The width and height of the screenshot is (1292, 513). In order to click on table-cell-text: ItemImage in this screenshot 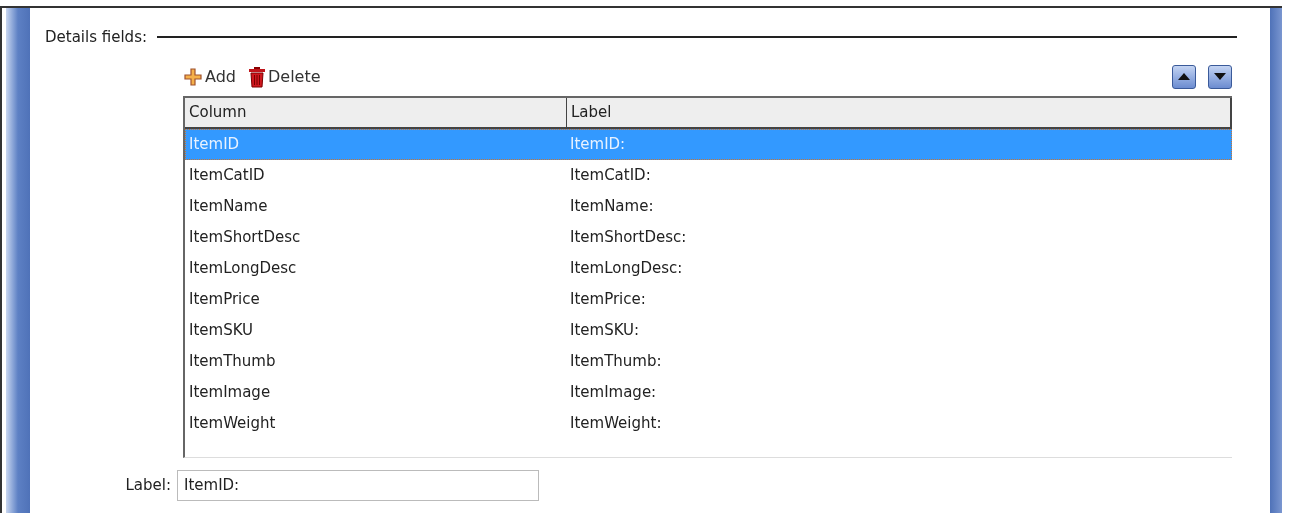, I will do `click(230, 392)`.